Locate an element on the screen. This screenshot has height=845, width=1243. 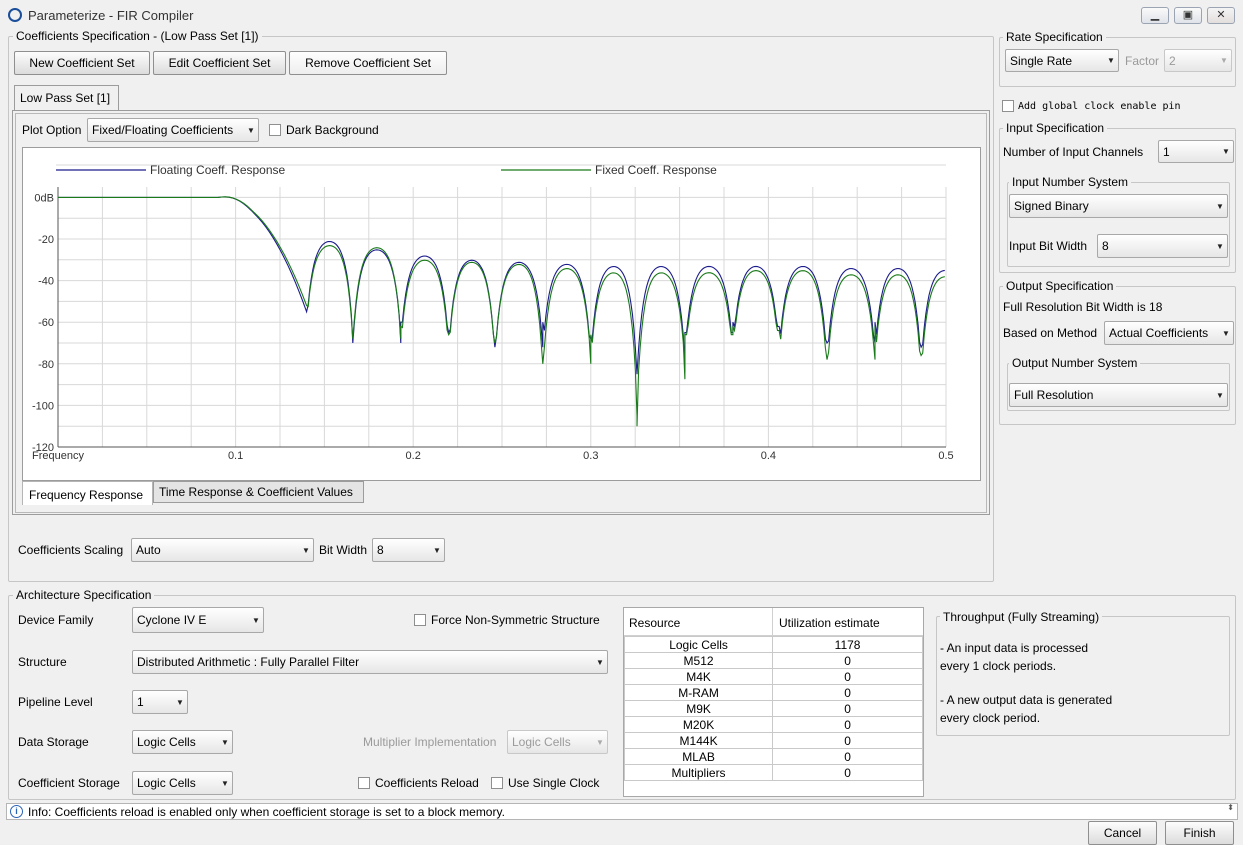
plot-option-select: Fixed/Floating Coefficients ▼ is located at coordinates (173, 130).